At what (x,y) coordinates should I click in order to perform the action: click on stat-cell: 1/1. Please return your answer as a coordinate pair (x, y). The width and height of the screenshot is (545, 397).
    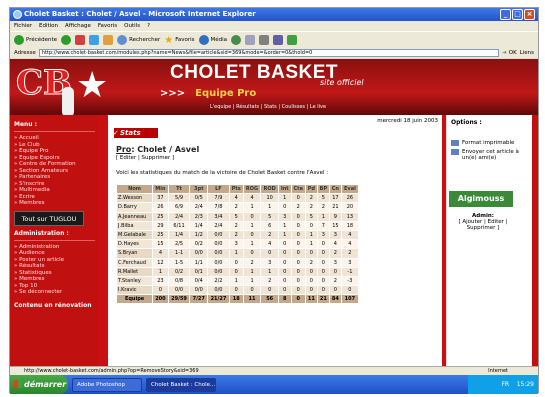
    Looking at the image, I should click on (199, 262).